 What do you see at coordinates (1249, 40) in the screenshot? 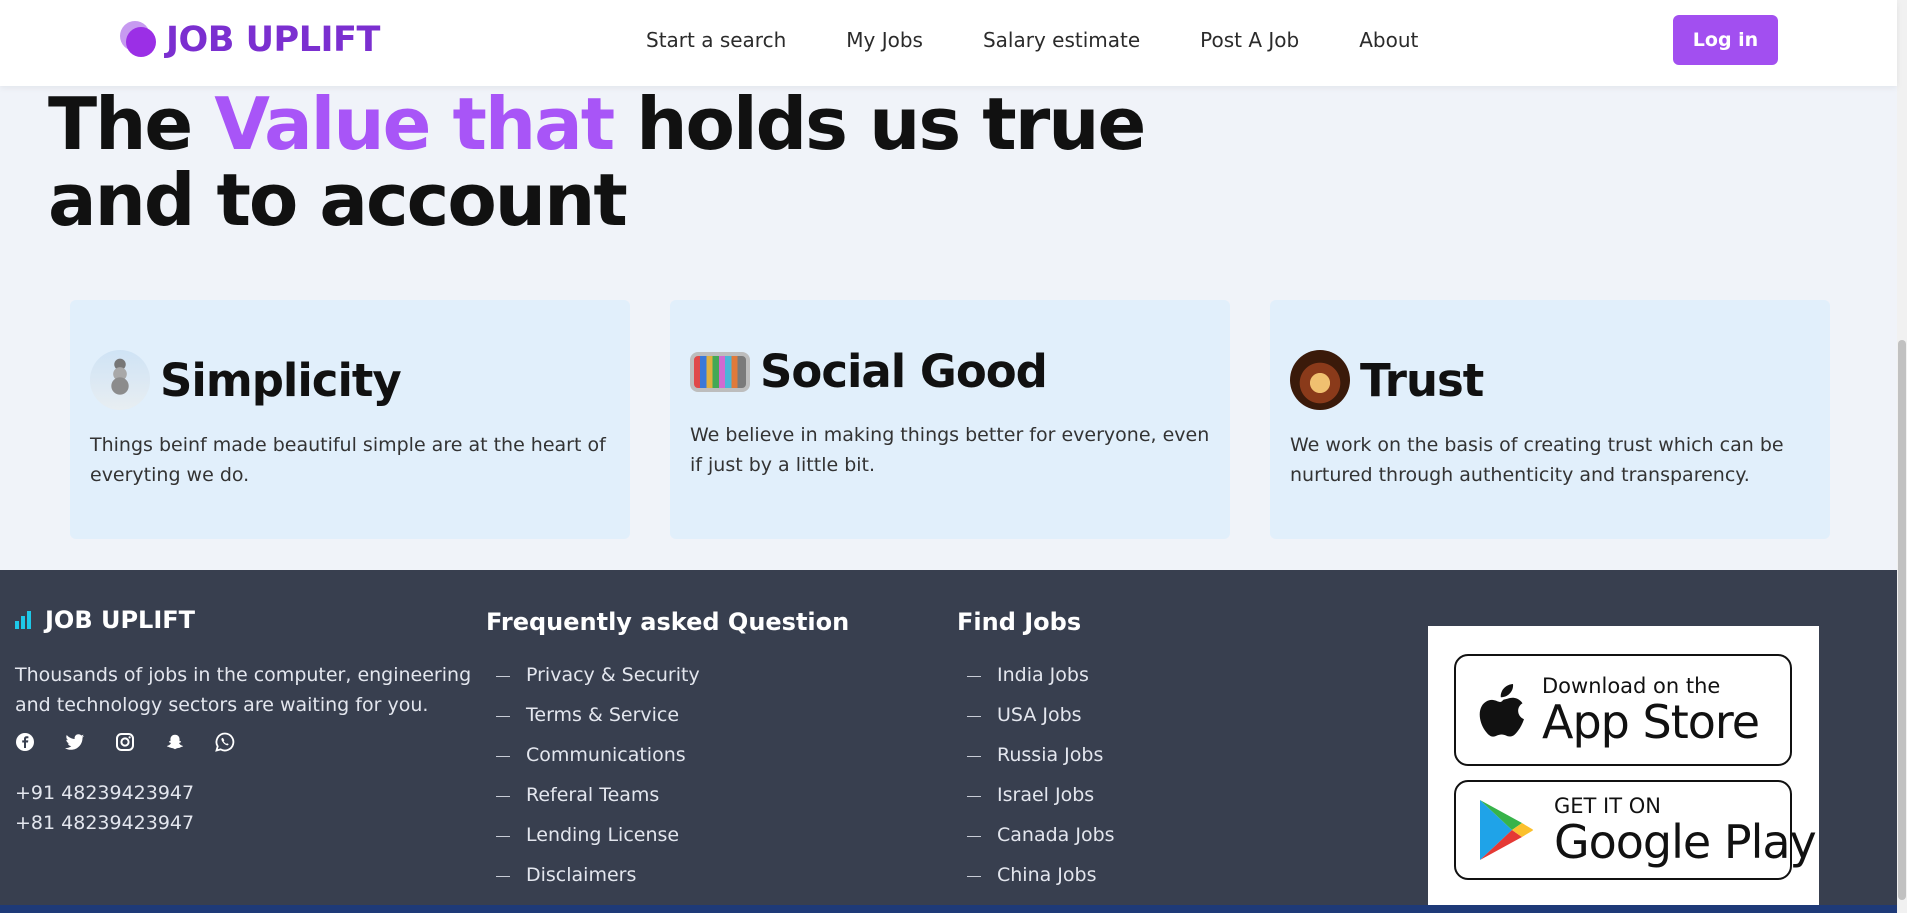
I see `nav-post-job: Post A Job` at bounding box center [1249, 40].